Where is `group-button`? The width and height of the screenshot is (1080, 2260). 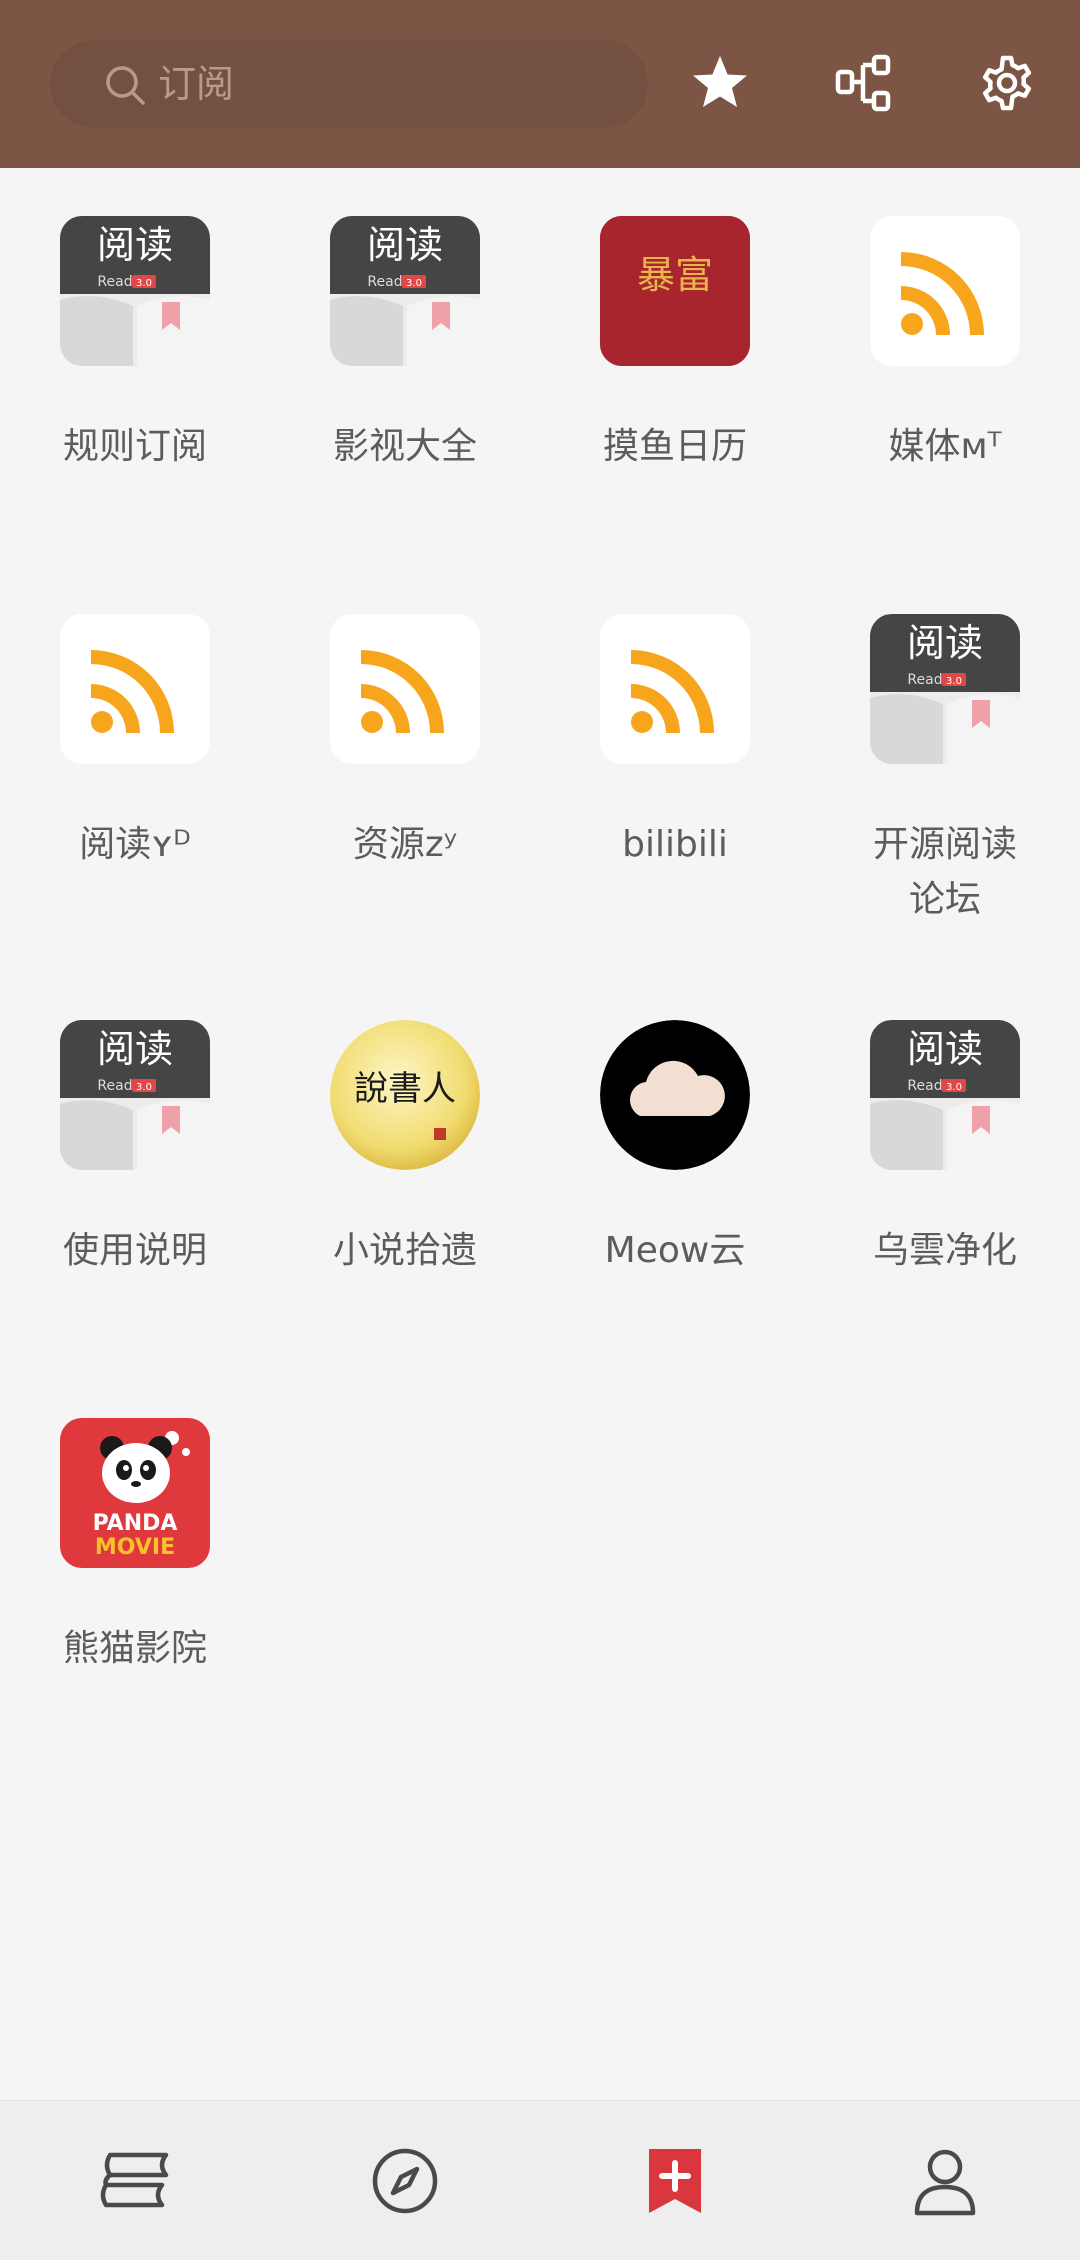 group-button is located at coordinates (864, 83).